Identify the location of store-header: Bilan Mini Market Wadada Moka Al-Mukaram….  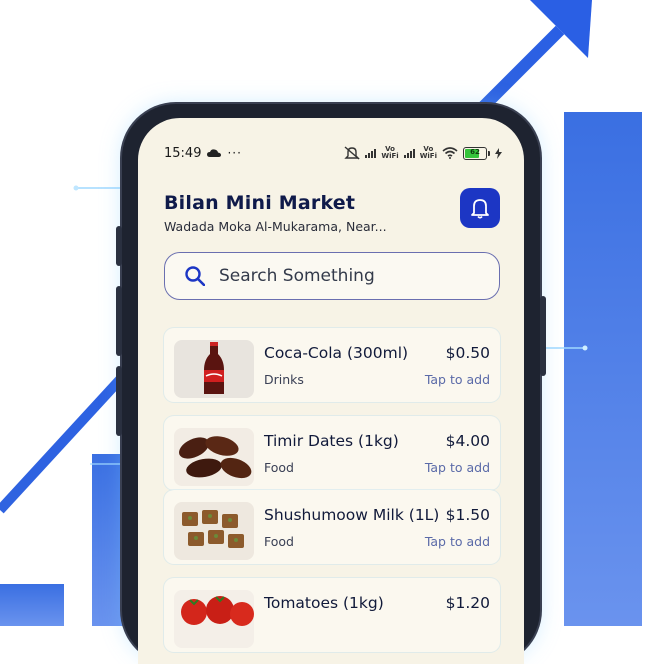
(332, 211).